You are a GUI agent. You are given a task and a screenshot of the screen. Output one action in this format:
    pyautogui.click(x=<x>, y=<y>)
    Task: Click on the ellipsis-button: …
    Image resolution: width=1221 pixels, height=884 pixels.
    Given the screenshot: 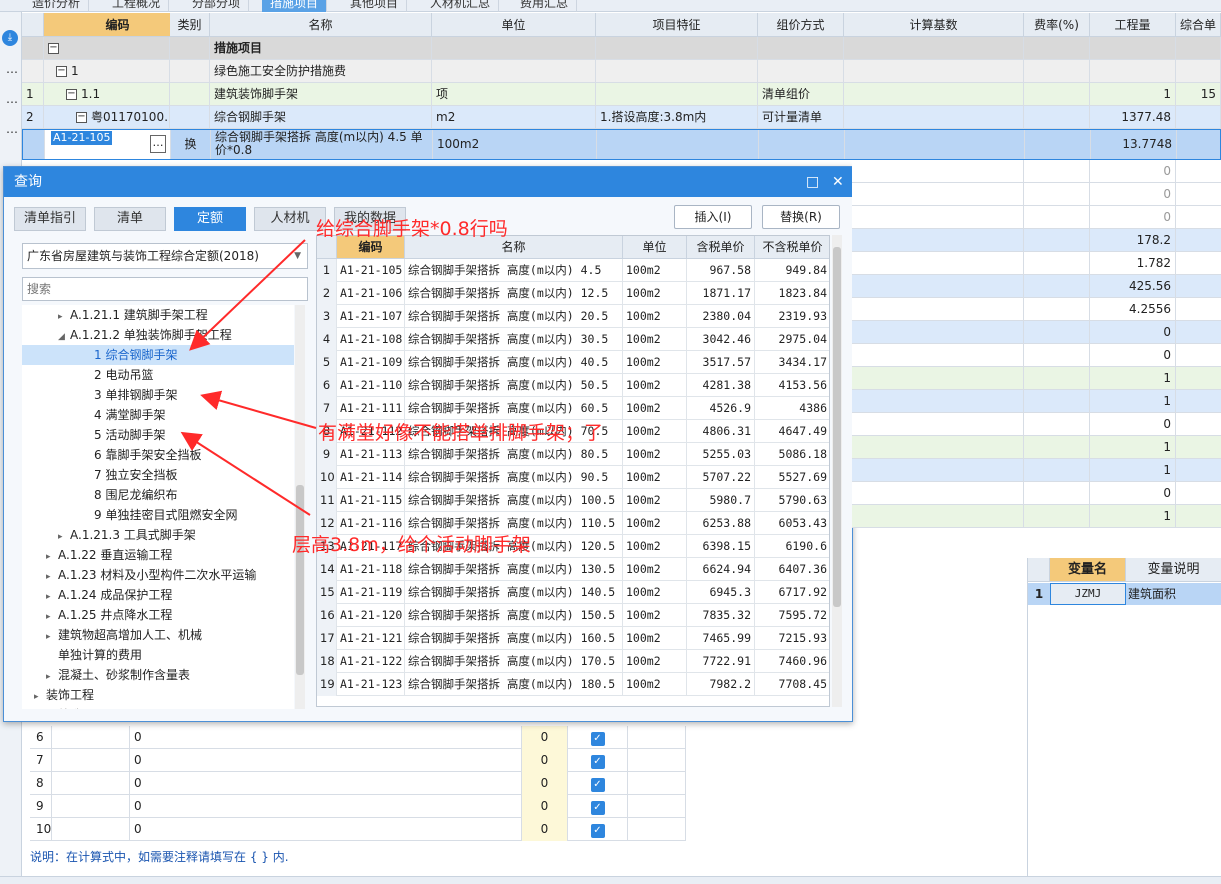 What is the action you would take?
    pyautogui.click(x=158, y=144)
    